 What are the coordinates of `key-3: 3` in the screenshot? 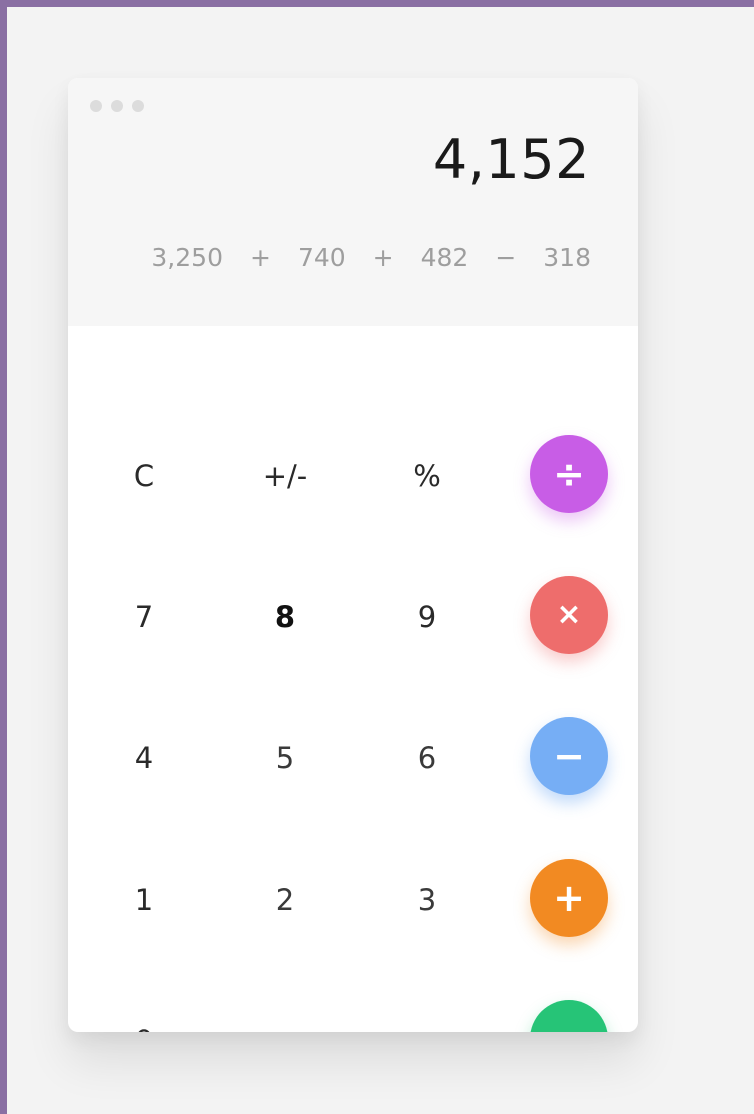 It's located at (427, 900).